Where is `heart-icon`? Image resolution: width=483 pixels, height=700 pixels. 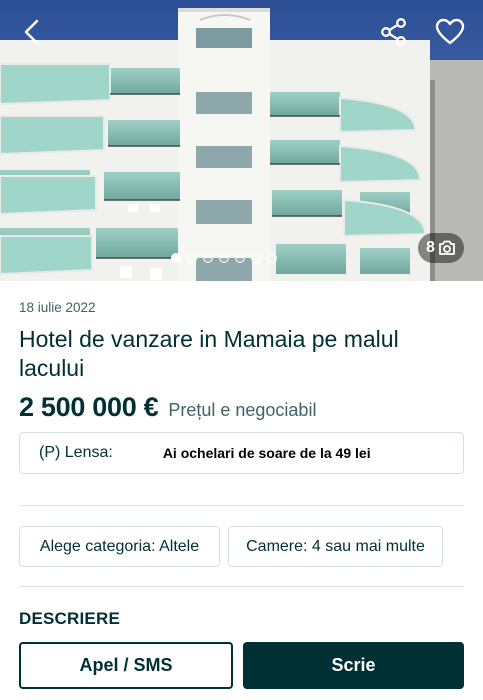
heart-icon is located at coordinates (450, 31).